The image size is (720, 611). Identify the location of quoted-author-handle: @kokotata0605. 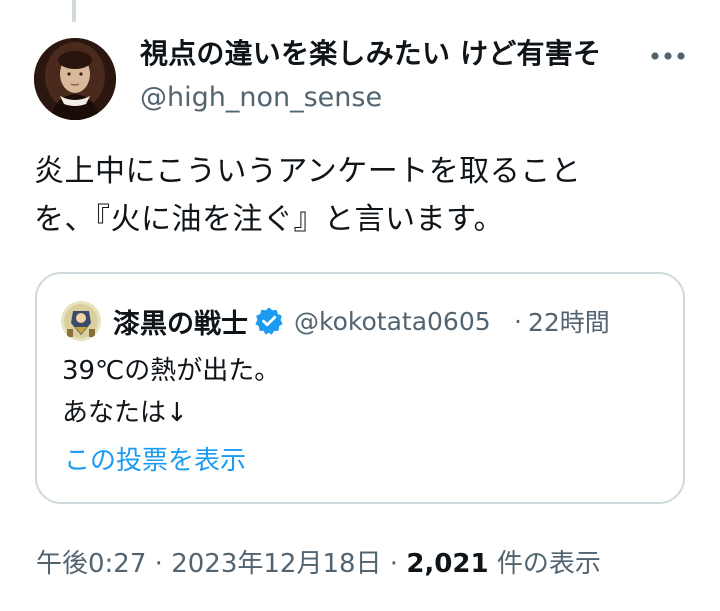
(402, 321).